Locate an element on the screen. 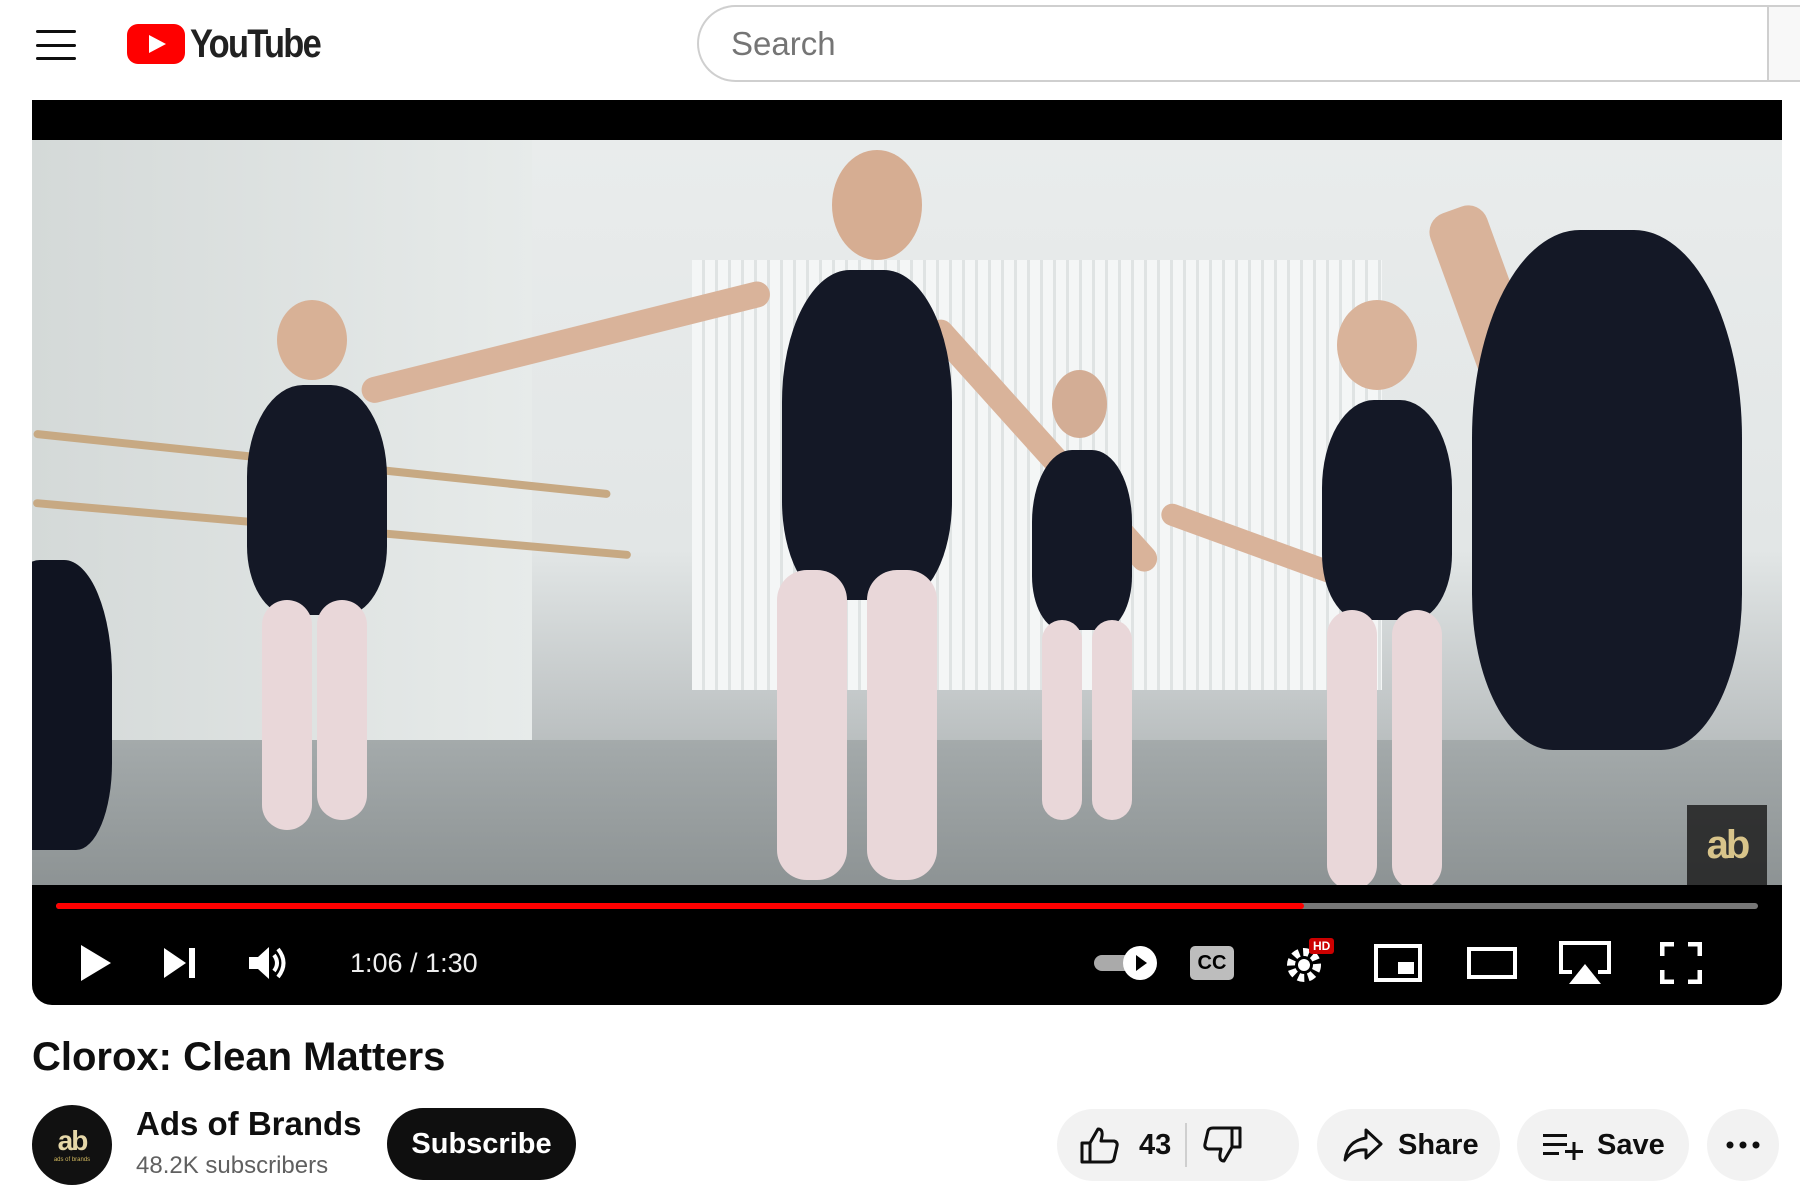 This screenshot has height=1189, width=1800. like-button: 43 is located at coordinates (1125, 1145).